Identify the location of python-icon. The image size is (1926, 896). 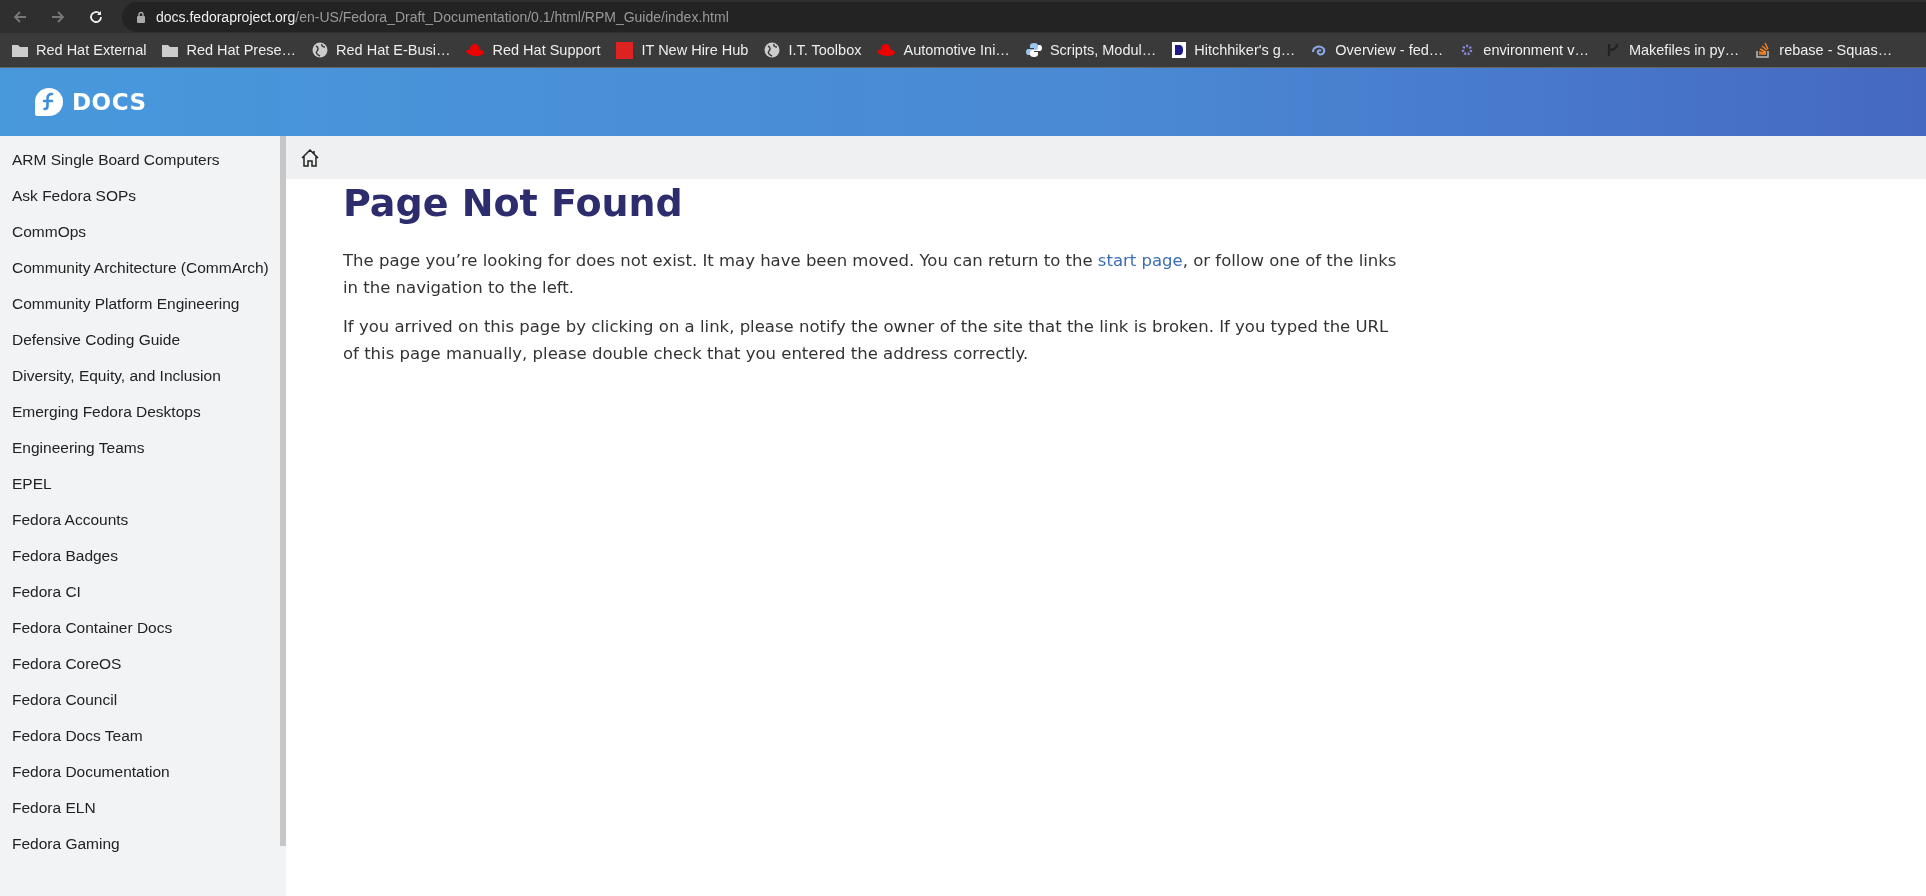
(1033, 50).